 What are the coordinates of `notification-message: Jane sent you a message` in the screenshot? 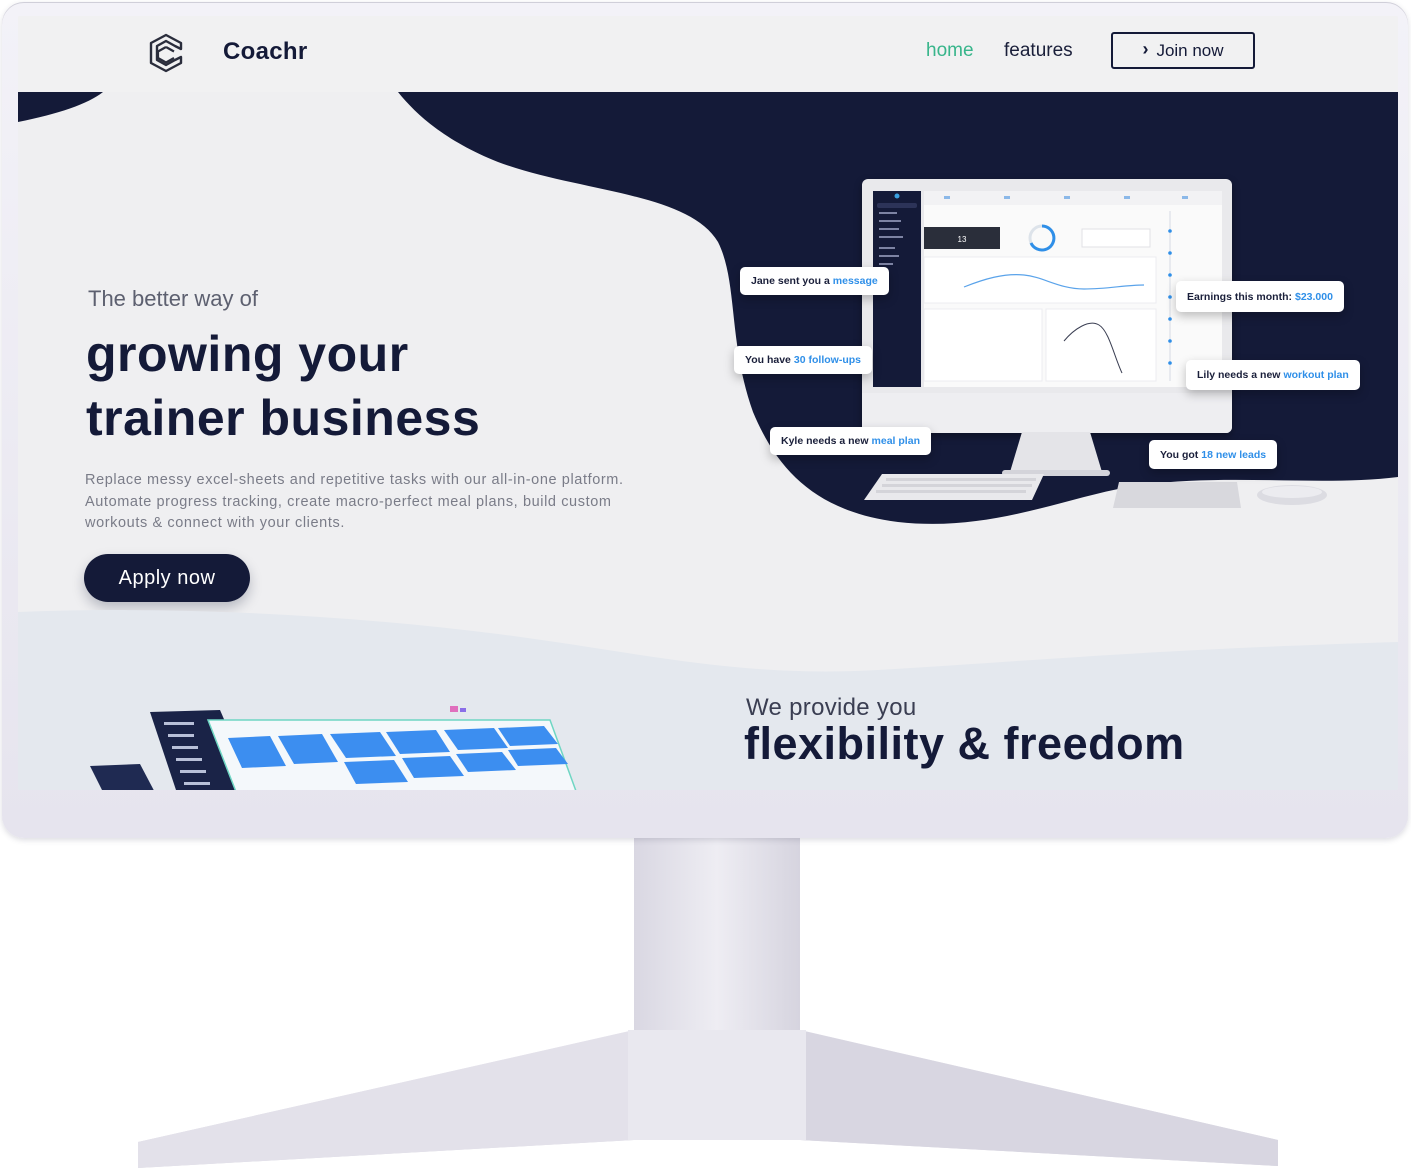 It's located at (814, 281).